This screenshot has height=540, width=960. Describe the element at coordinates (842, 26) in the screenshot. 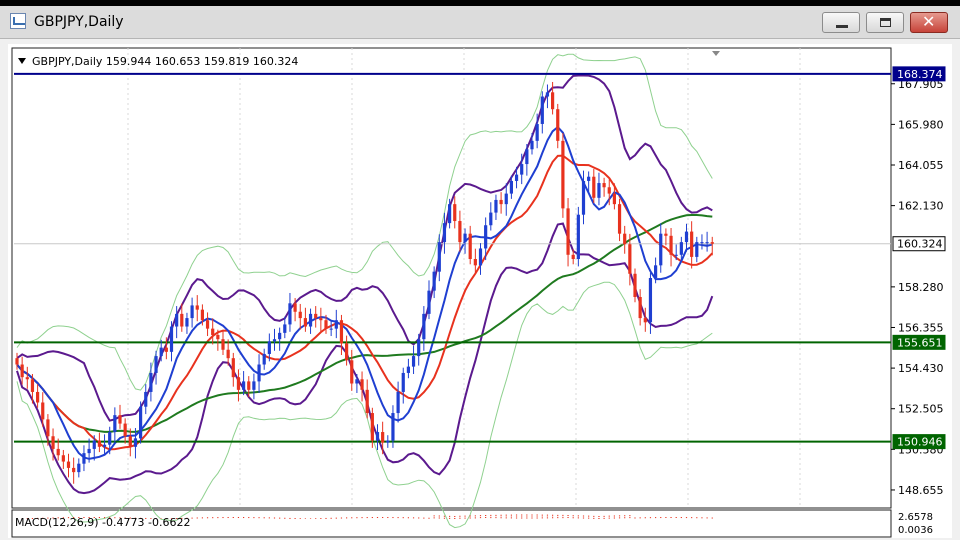

I see `minimize-icon` at that location.